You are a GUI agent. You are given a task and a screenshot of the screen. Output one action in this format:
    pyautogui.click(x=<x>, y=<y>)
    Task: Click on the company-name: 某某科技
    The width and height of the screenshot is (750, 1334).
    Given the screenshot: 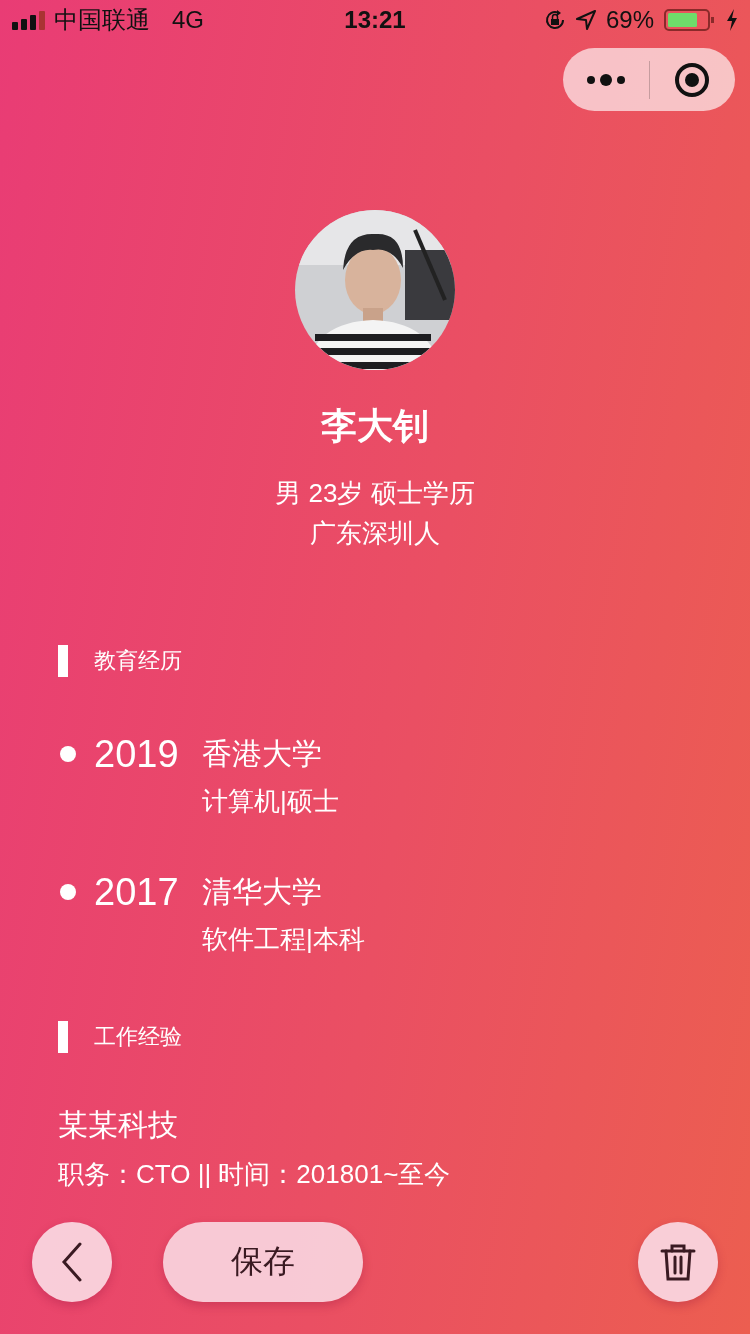 What is the action you would take?
    pyautogui.click(x=118, y=1125)
    